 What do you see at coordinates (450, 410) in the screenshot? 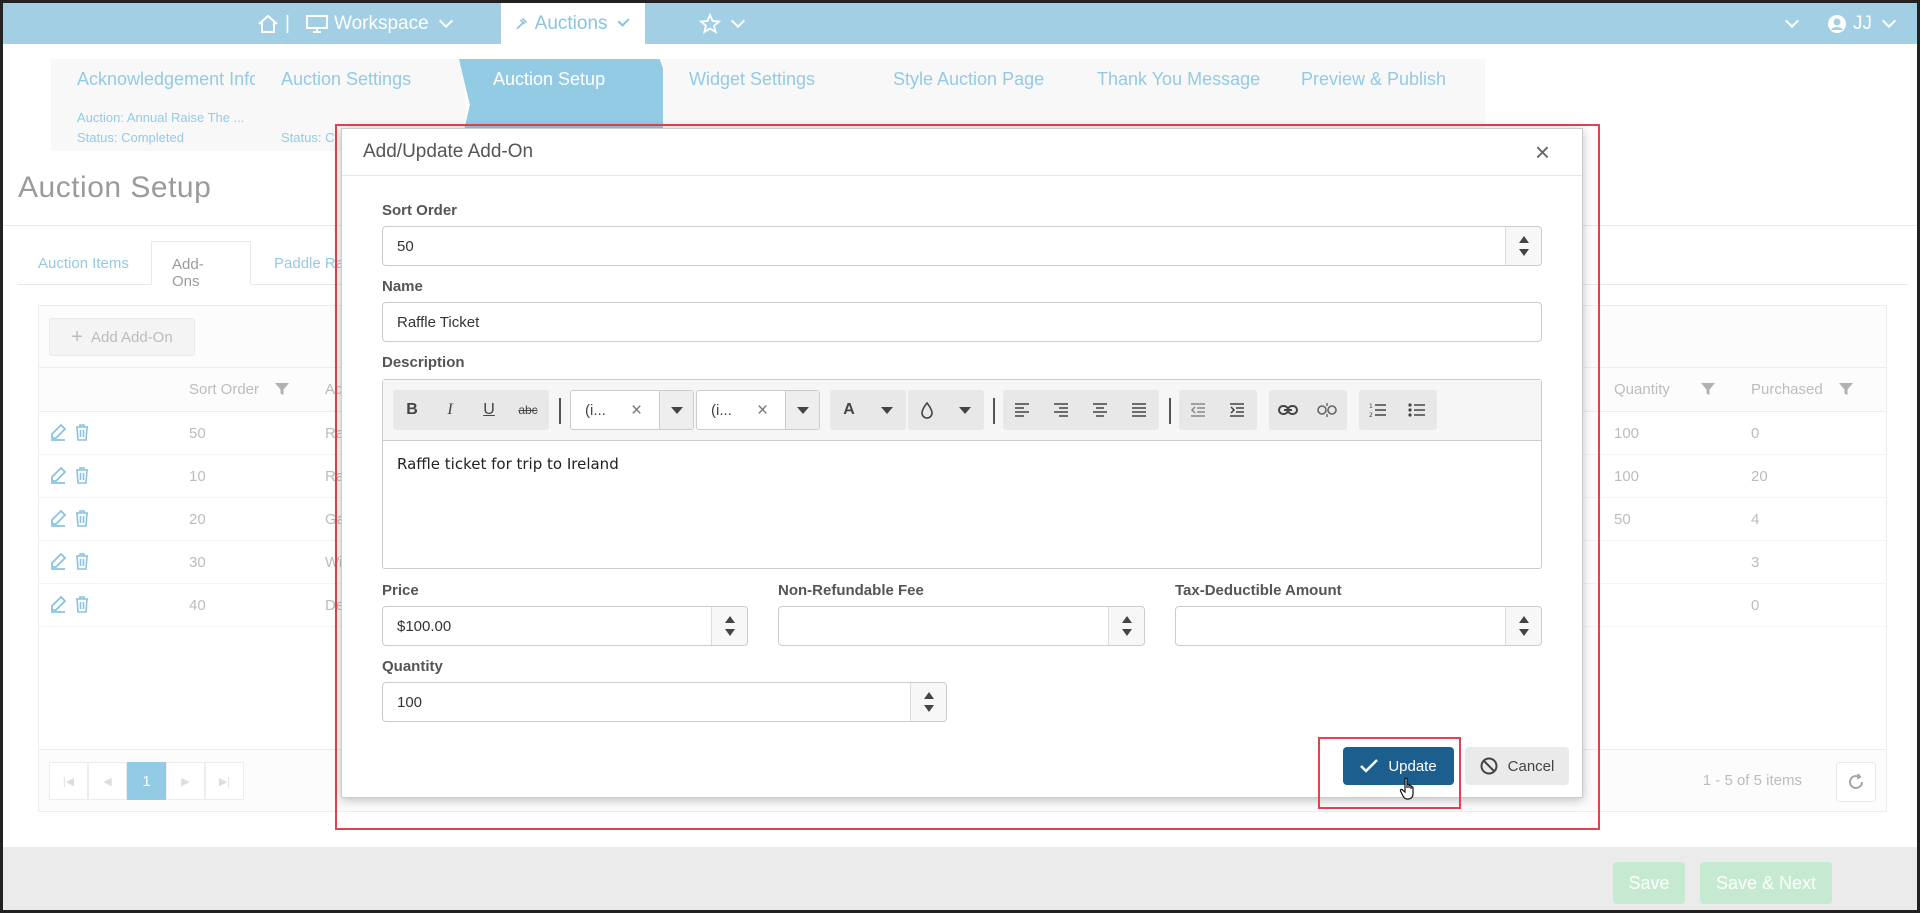
I see `italic-icon: I` at bounding box center [450, 410].